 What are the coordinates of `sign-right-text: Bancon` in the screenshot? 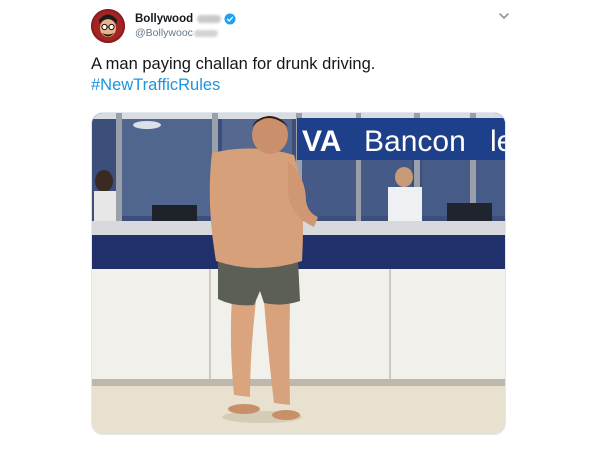 It's located at (415, 141).